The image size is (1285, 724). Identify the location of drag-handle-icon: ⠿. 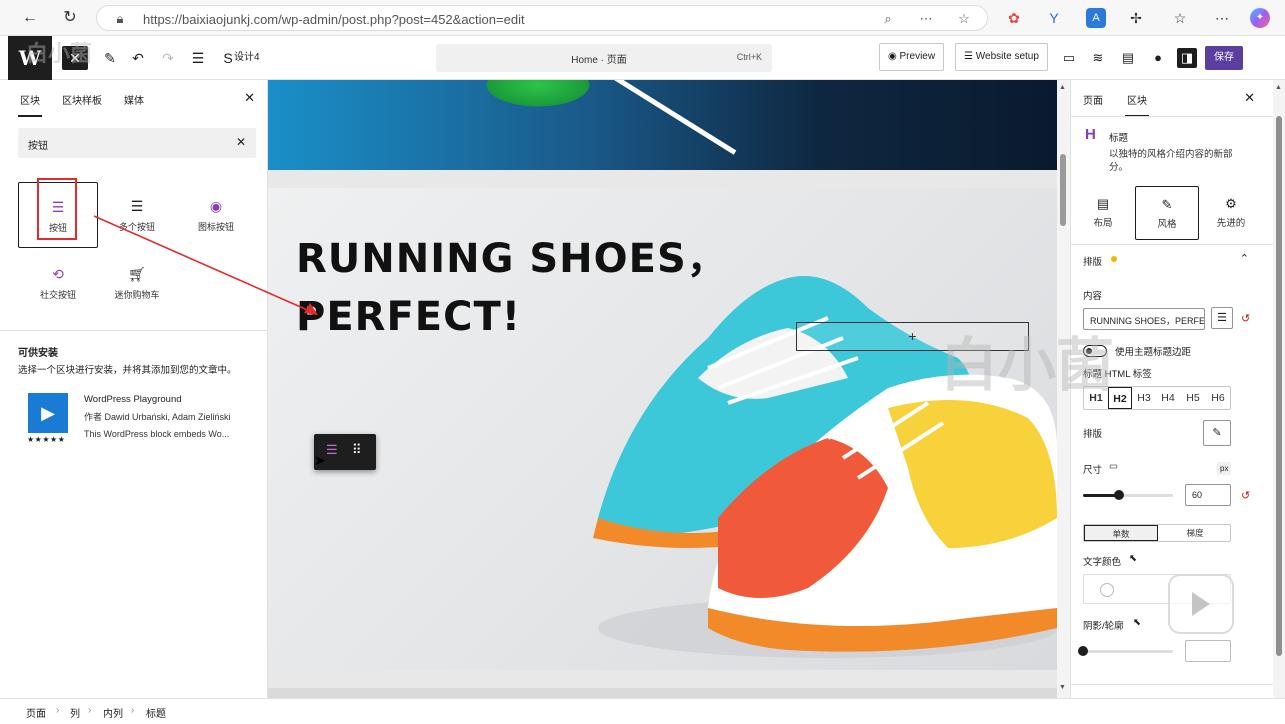
(357, 450).